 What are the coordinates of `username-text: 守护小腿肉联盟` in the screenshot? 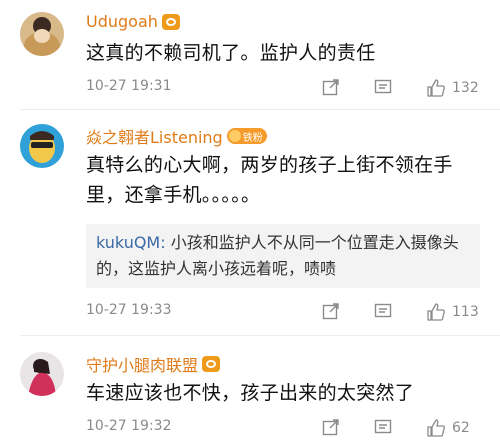 It's located at (142, 364).